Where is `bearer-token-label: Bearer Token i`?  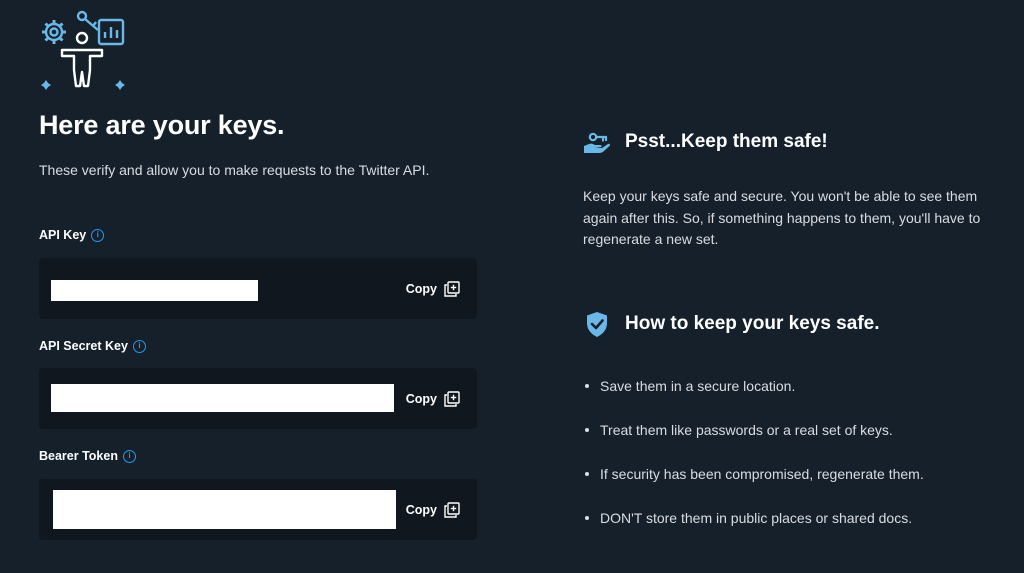 bearer-token-label: Bearer Token i is located at coordinates (87, 456).